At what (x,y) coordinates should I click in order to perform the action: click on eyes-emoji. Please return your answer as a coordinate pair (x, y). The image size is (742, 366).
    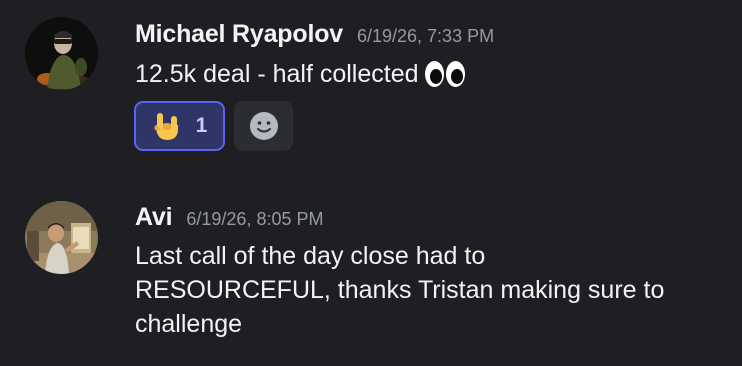
    Looking at the image, I should click on (444, 74).